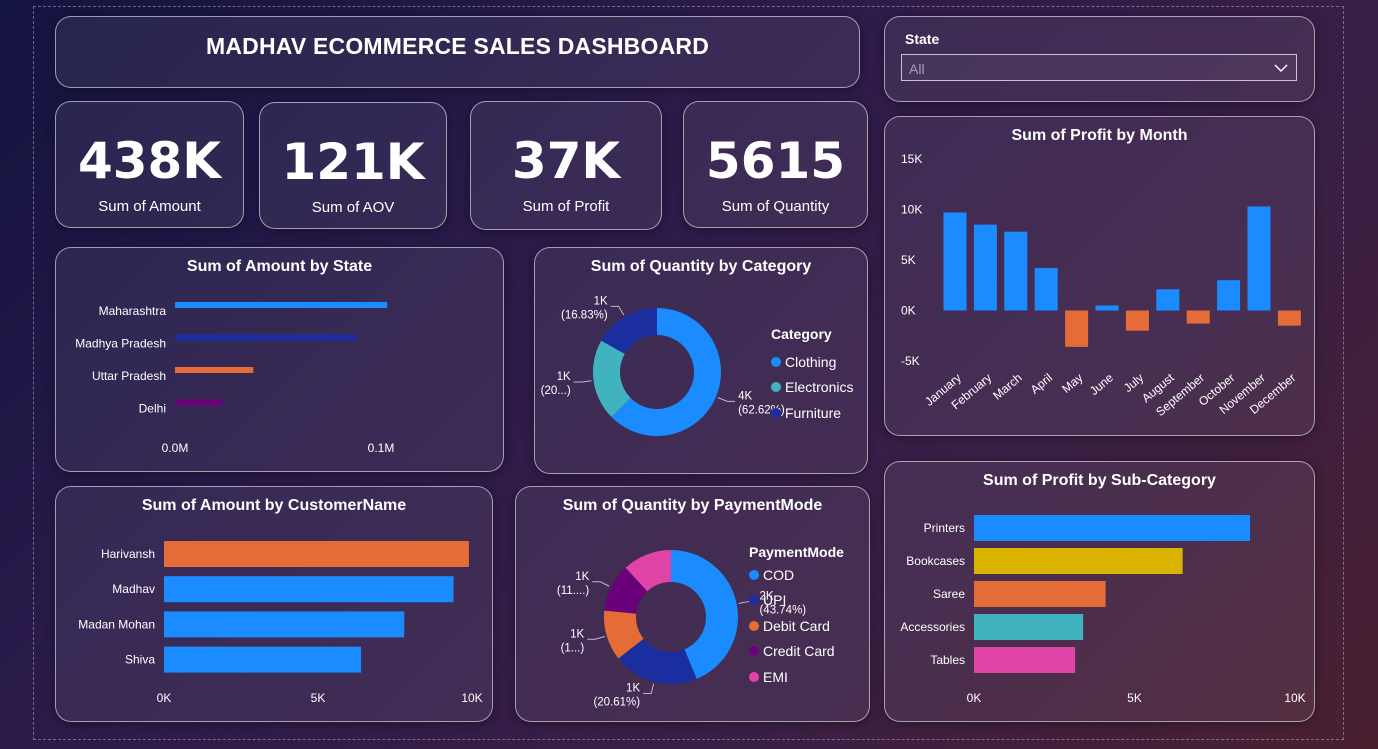 The height and width of the screenshot is (749, 1378). What do you see at coordinates (1137, 320) in the screenshot?
I see `bar-july` at bounding box center [1137, 320].